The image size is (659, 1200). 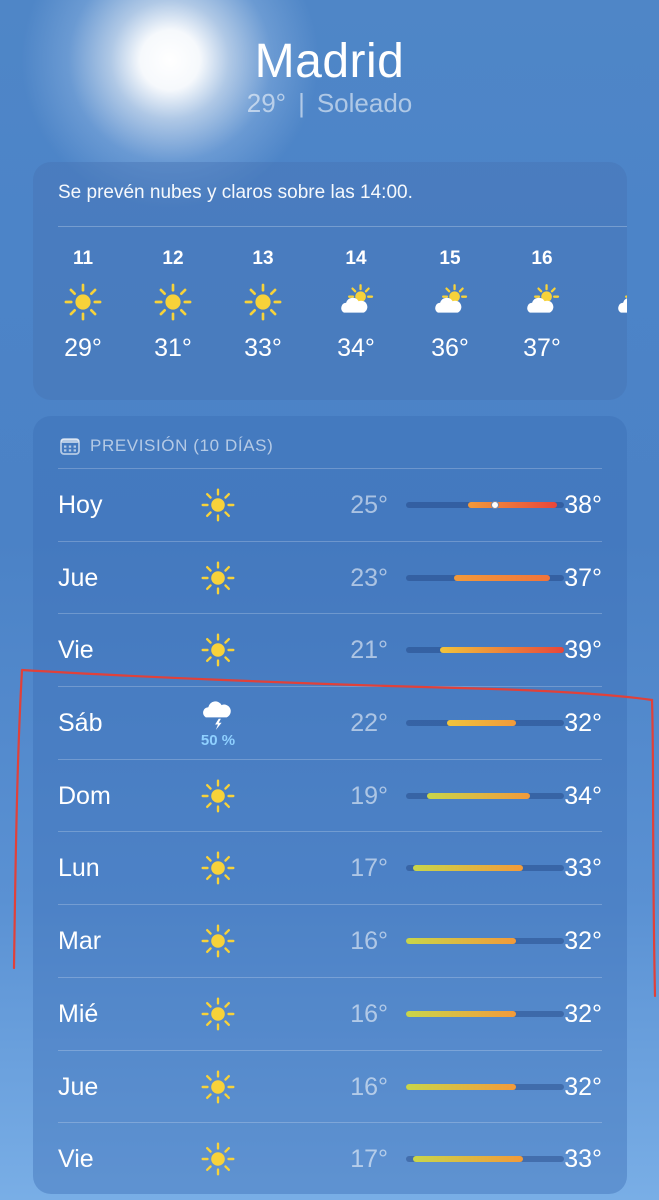 What do you see at coordinates (364, 103) in the screenshot?
I see `current-condition: Soleado` at bounding box center [364, 103].